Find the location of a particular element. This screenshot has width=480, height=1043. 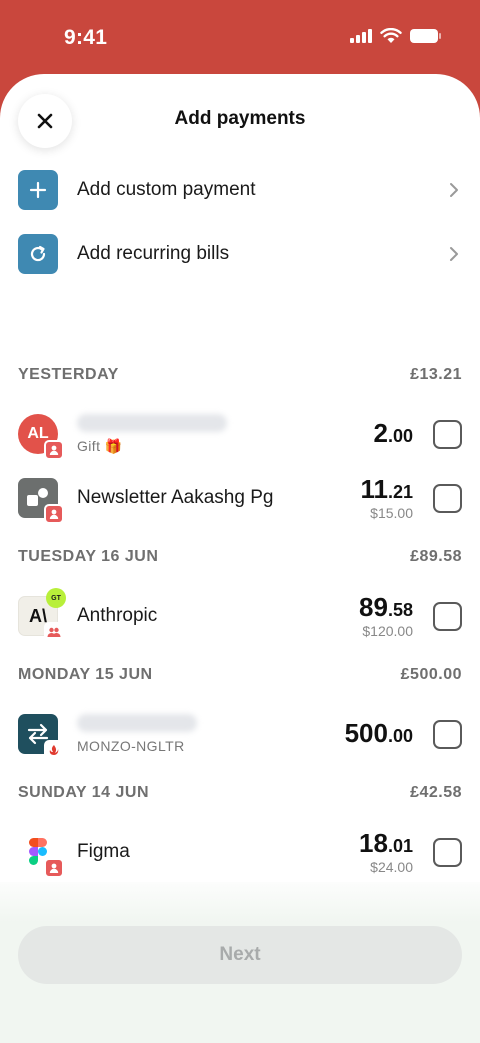

add-custom-payment-row: Add custom payment is located at coordinates (240, 190).